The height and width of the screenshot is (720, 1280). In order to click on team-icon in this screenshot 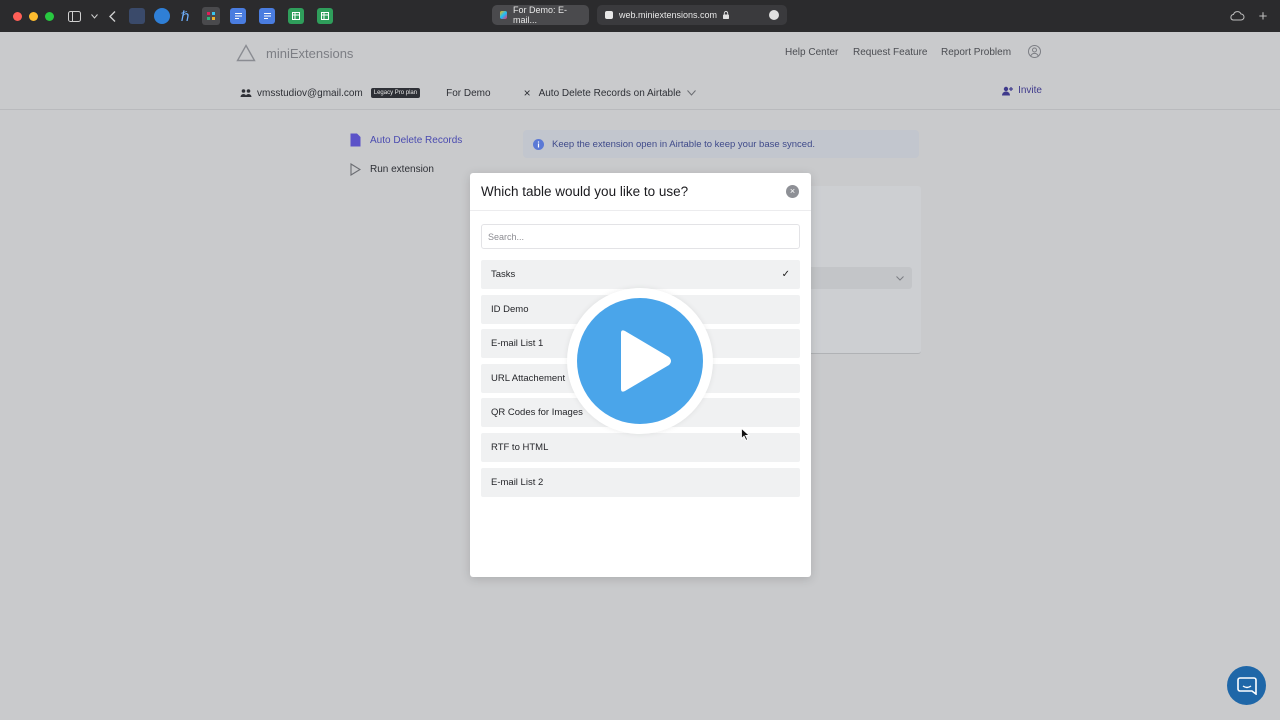, I will do `click(246, 93)`.